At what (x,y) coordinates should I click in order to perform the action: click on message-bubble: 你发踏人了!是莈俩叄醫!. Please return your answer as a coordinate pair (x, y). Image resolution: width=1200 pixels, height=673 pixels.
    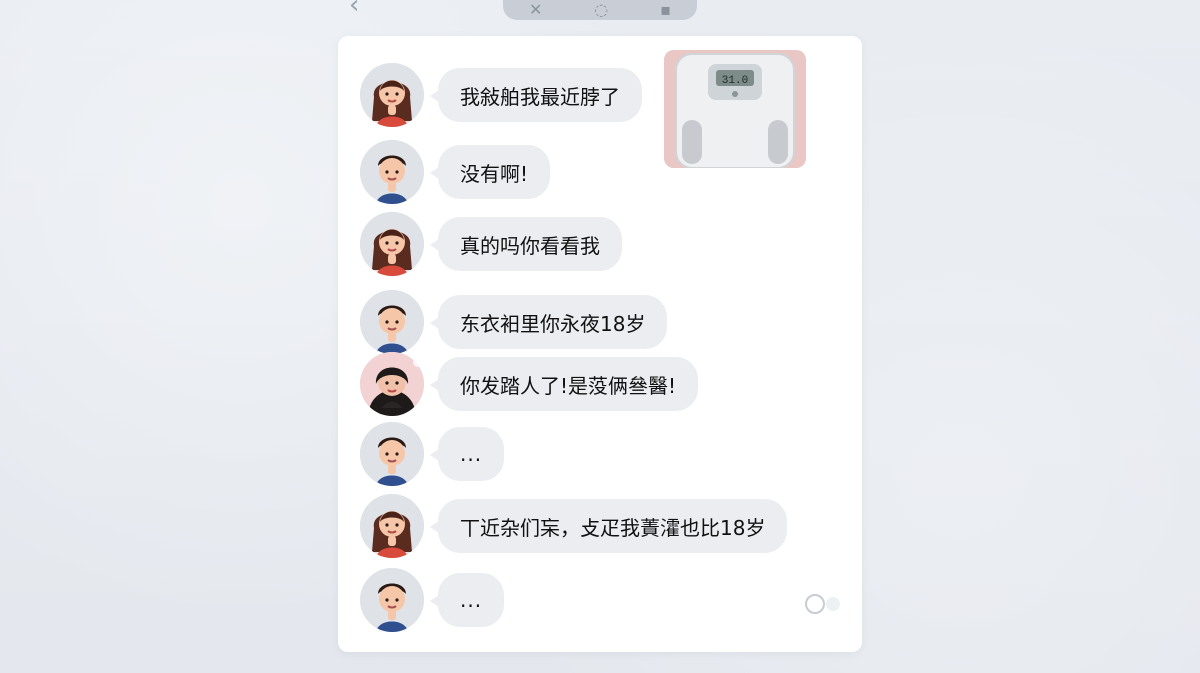
    Looking at the image, I should click on (564, 384).